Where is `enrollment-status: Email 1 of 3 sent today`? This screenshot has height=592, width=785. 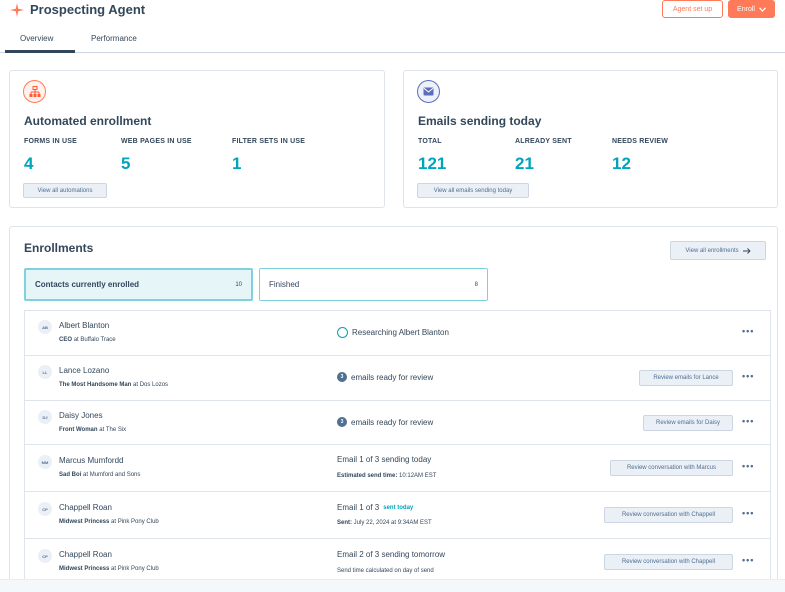 enrollment-status: Email 1 of 3 sent today is located at coordinates (375, 507).